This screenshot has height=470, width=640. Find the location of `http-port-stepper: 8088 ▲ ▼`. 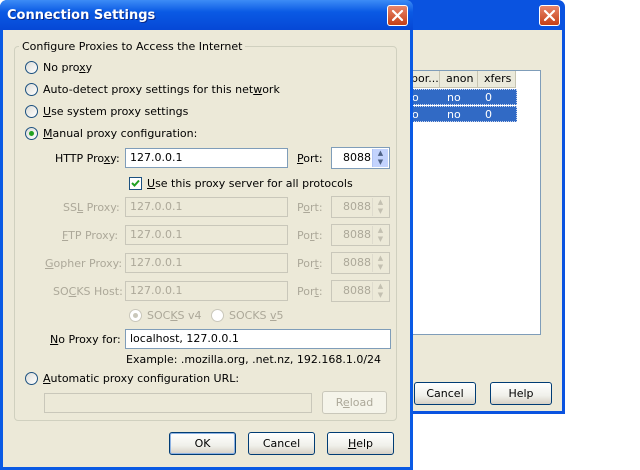

http-port-stepper: 8088 ▲ ▼ is located at coordinates (360, 158).